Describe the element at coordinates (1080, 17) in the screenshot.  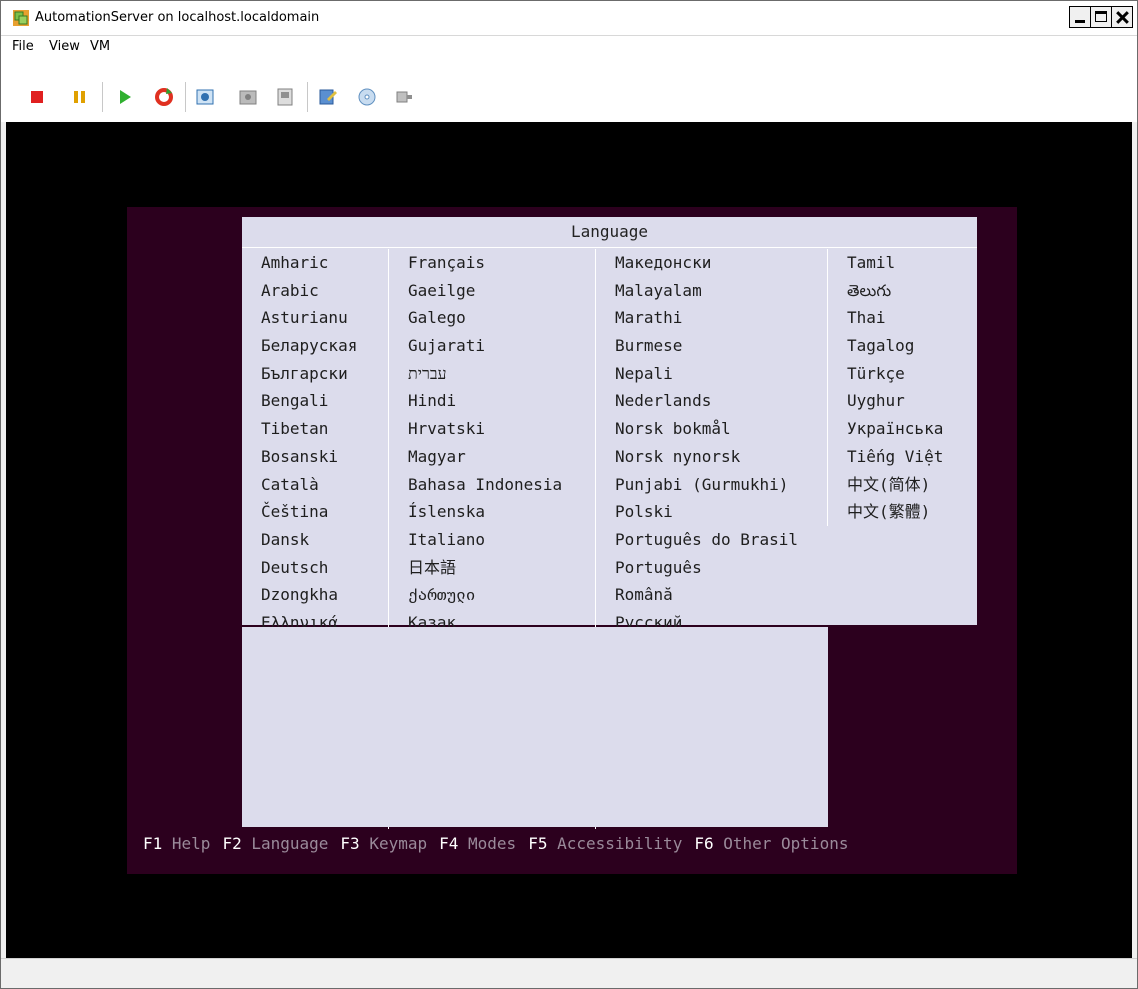
I see `minimize-button` at that location.